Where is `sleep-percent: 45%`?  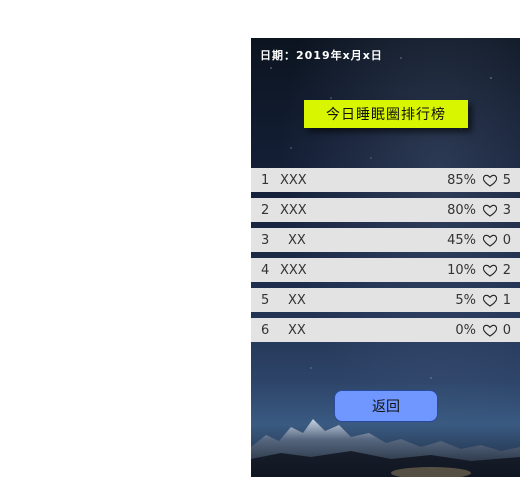 sleep-percent: 45% is located at coordinates (461, 240).